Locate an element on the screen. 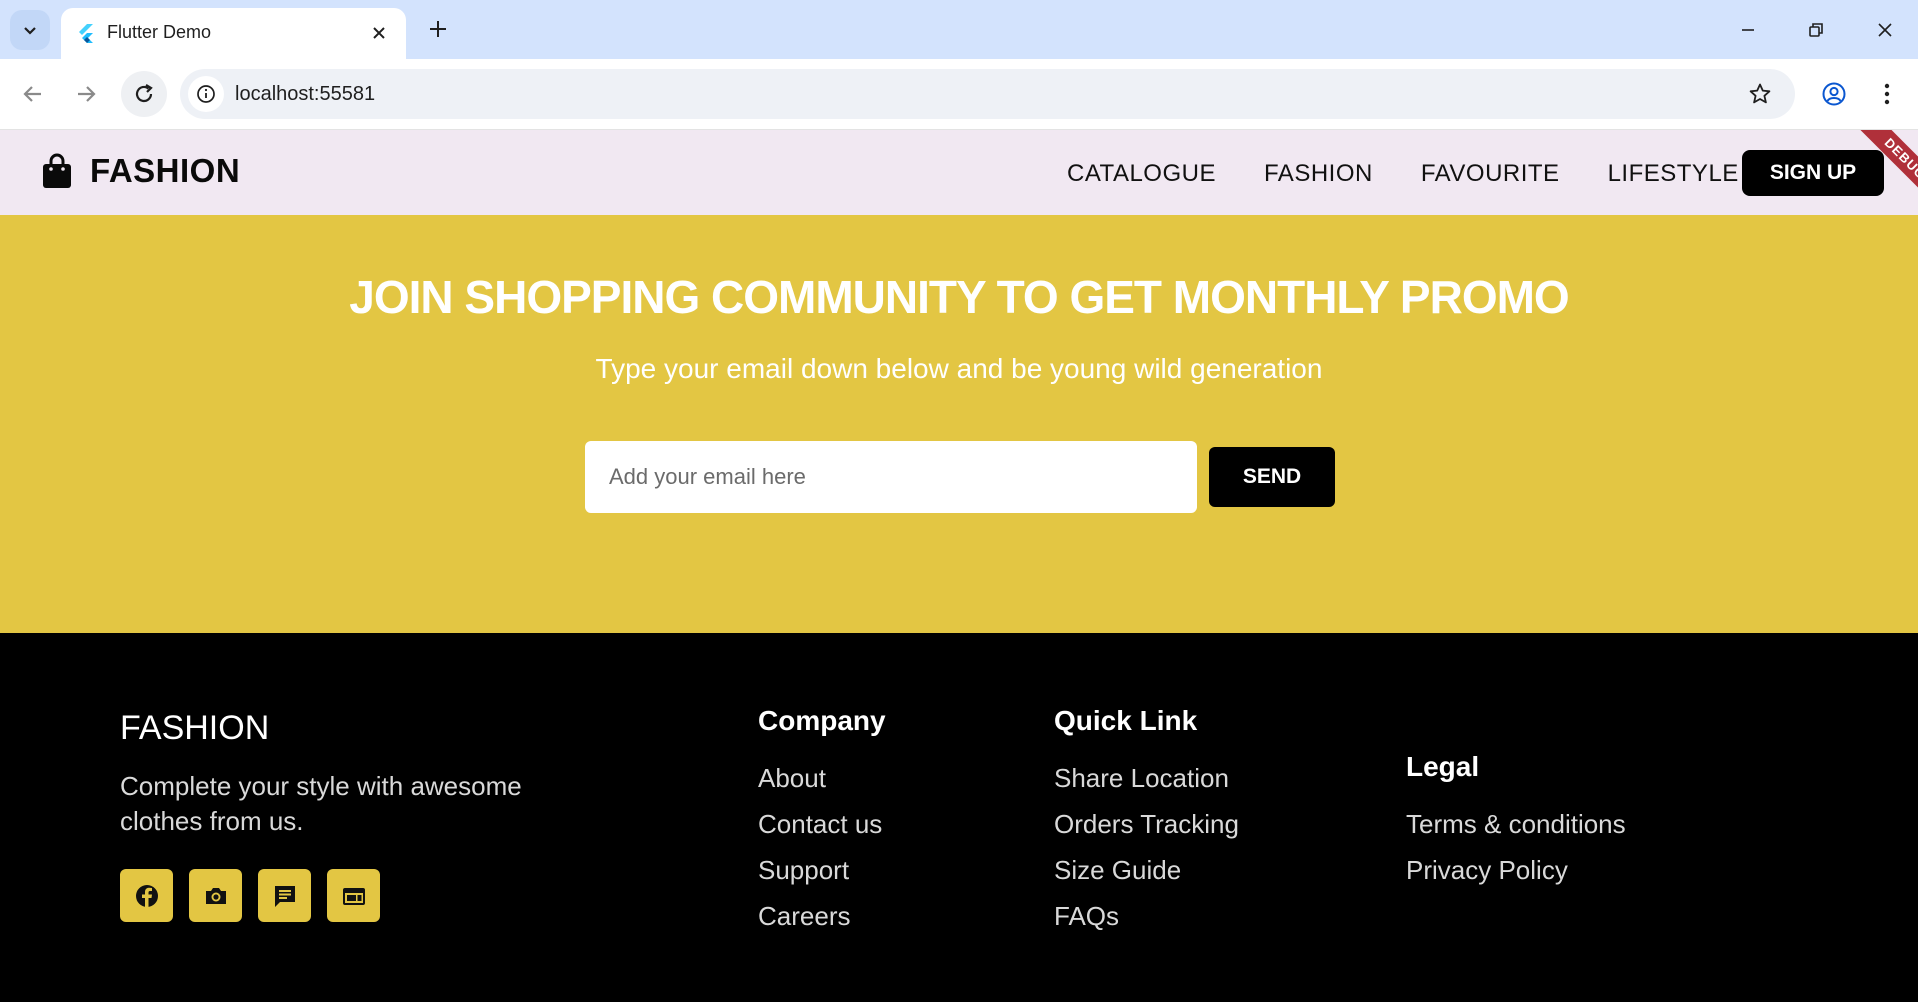 This screenshot has width=1918, height=1002. social-links is located at coordinates (250, 895).